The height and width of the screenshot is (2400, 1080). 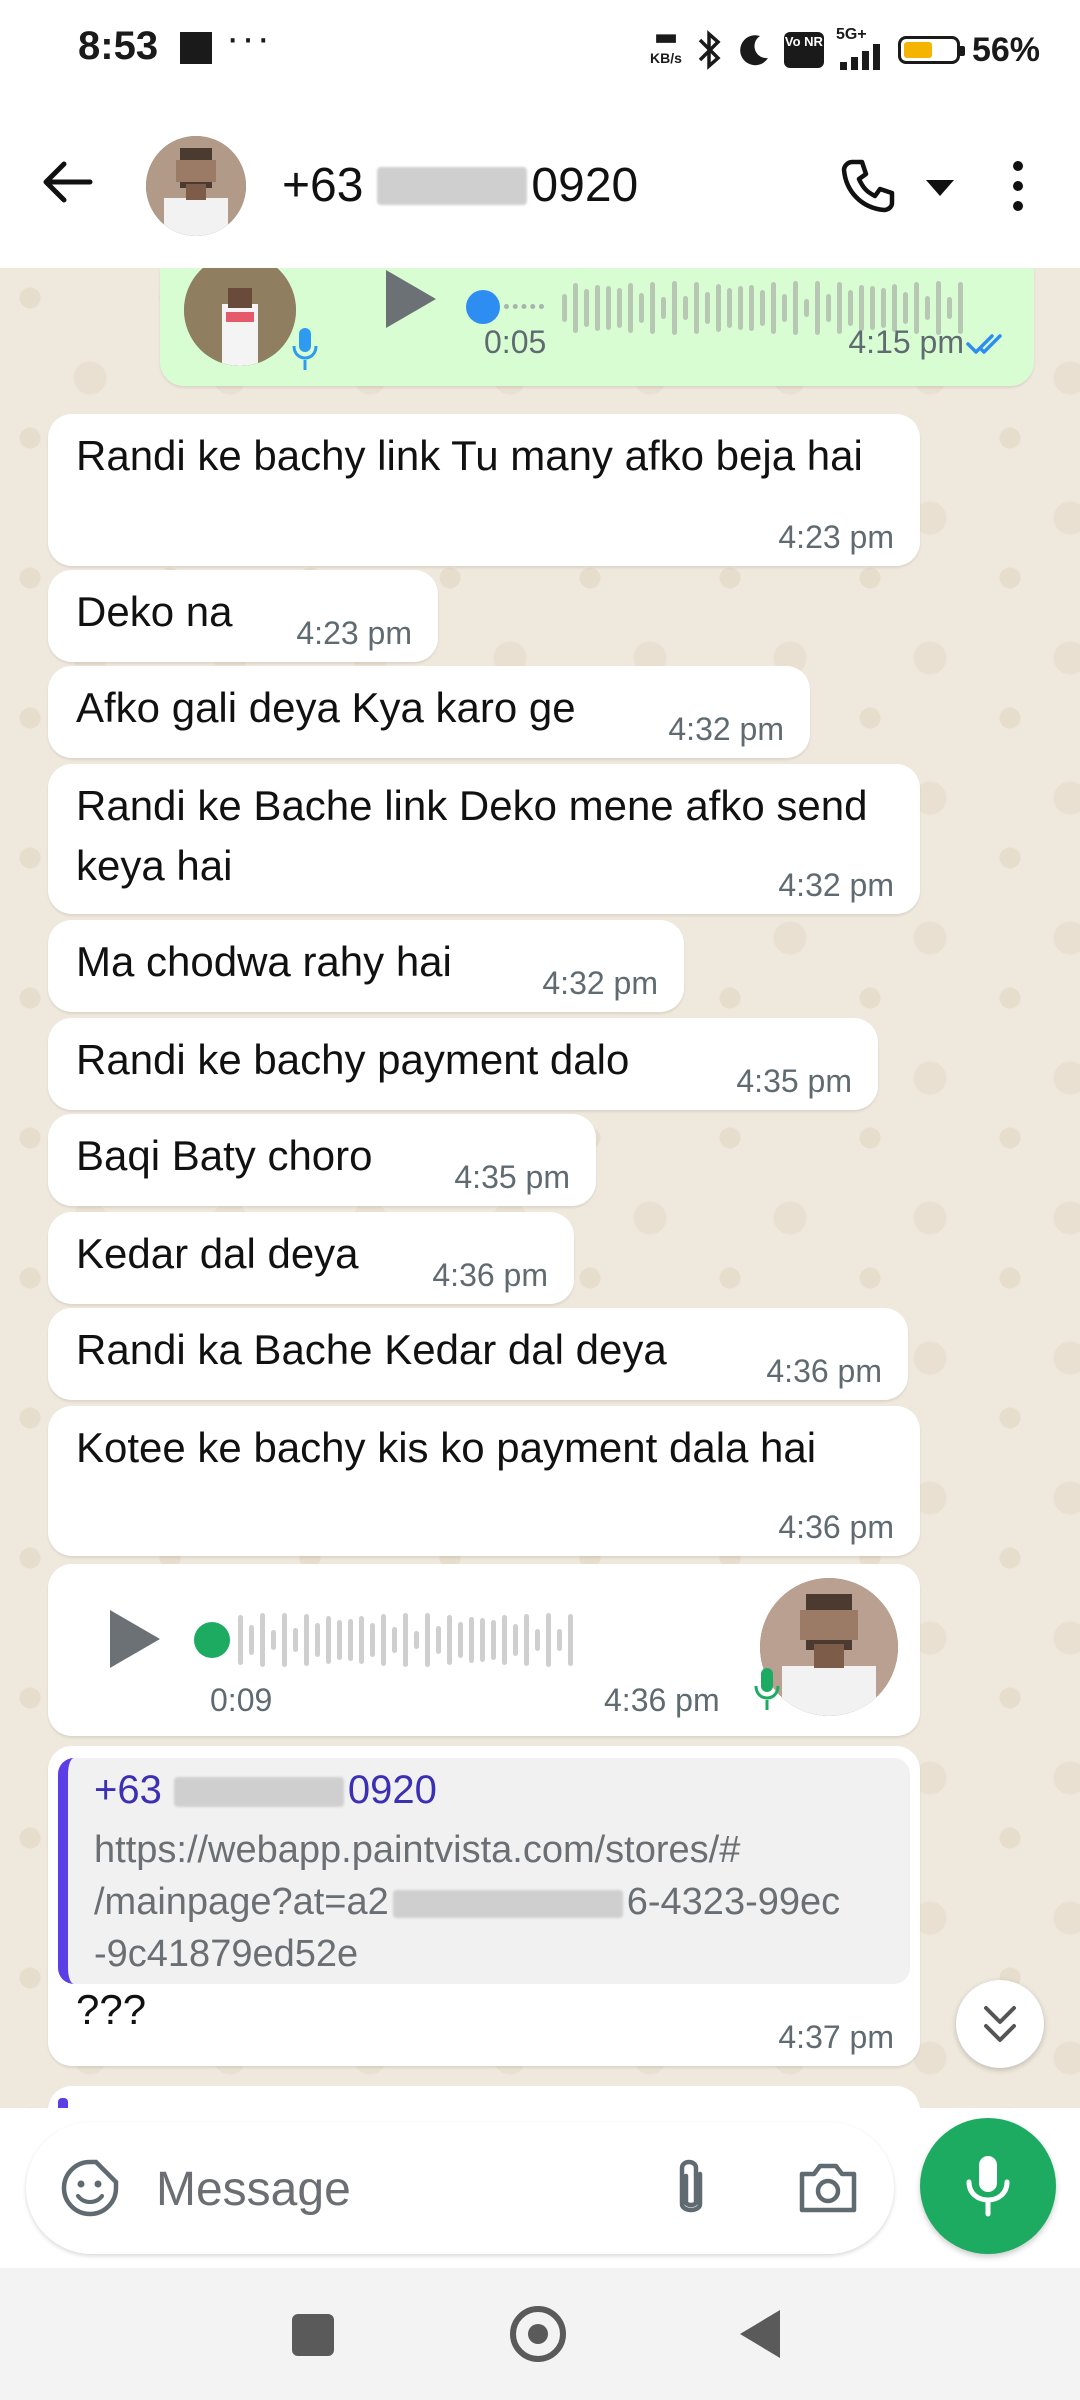 What do you see at coordinates (836, 2037) in the screenshot?
I see `message-time: 4:37 pm` at bounding box center [836, 2037].